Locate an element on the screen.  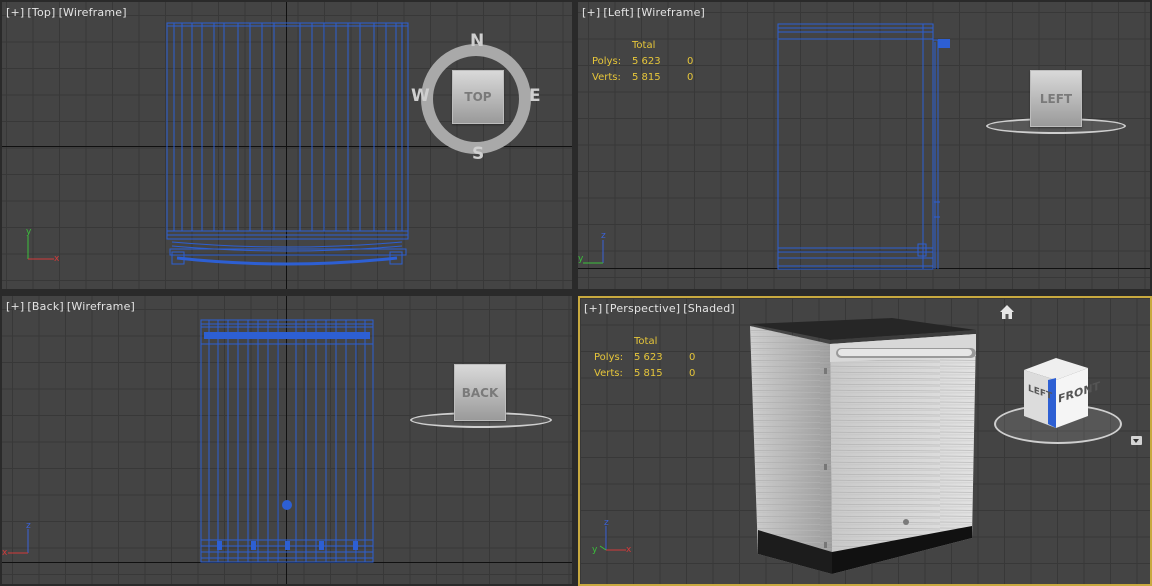
axis-tripod: z y is located at coordinates (592, 247).